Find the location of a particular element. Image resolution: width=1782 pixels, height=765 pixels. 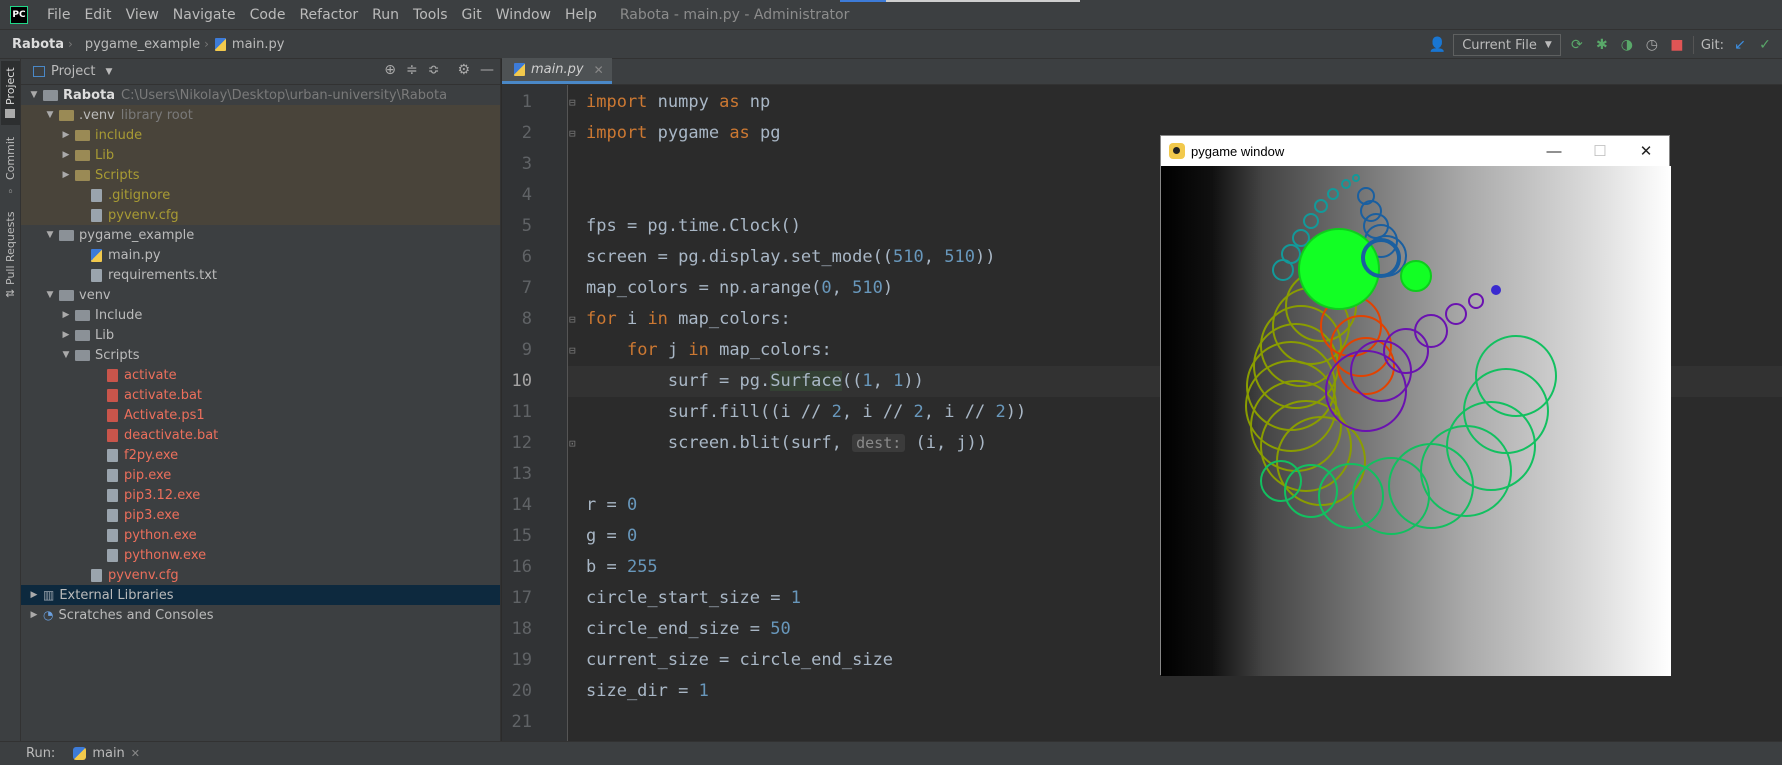

user-icon: 👤 is located at coordinates (1437, 45).